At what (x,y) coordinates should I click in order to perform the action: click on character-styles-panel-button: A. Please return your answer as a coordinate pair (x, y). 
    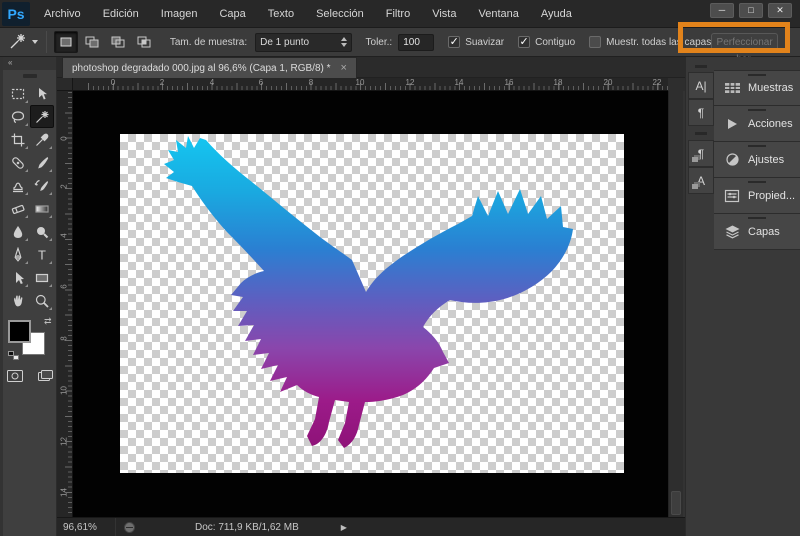
    Looking at the image, I should click on (701, 180).